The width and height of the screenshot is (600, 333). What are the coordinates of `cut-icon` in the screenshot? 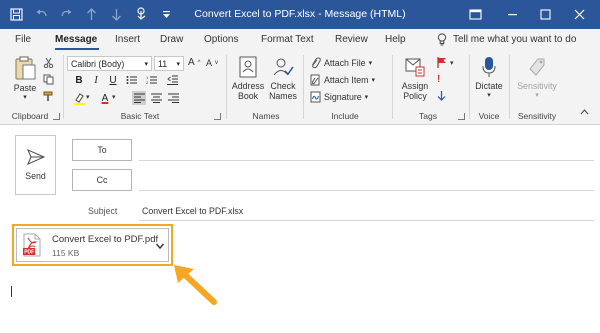 It's located at (48, 62).